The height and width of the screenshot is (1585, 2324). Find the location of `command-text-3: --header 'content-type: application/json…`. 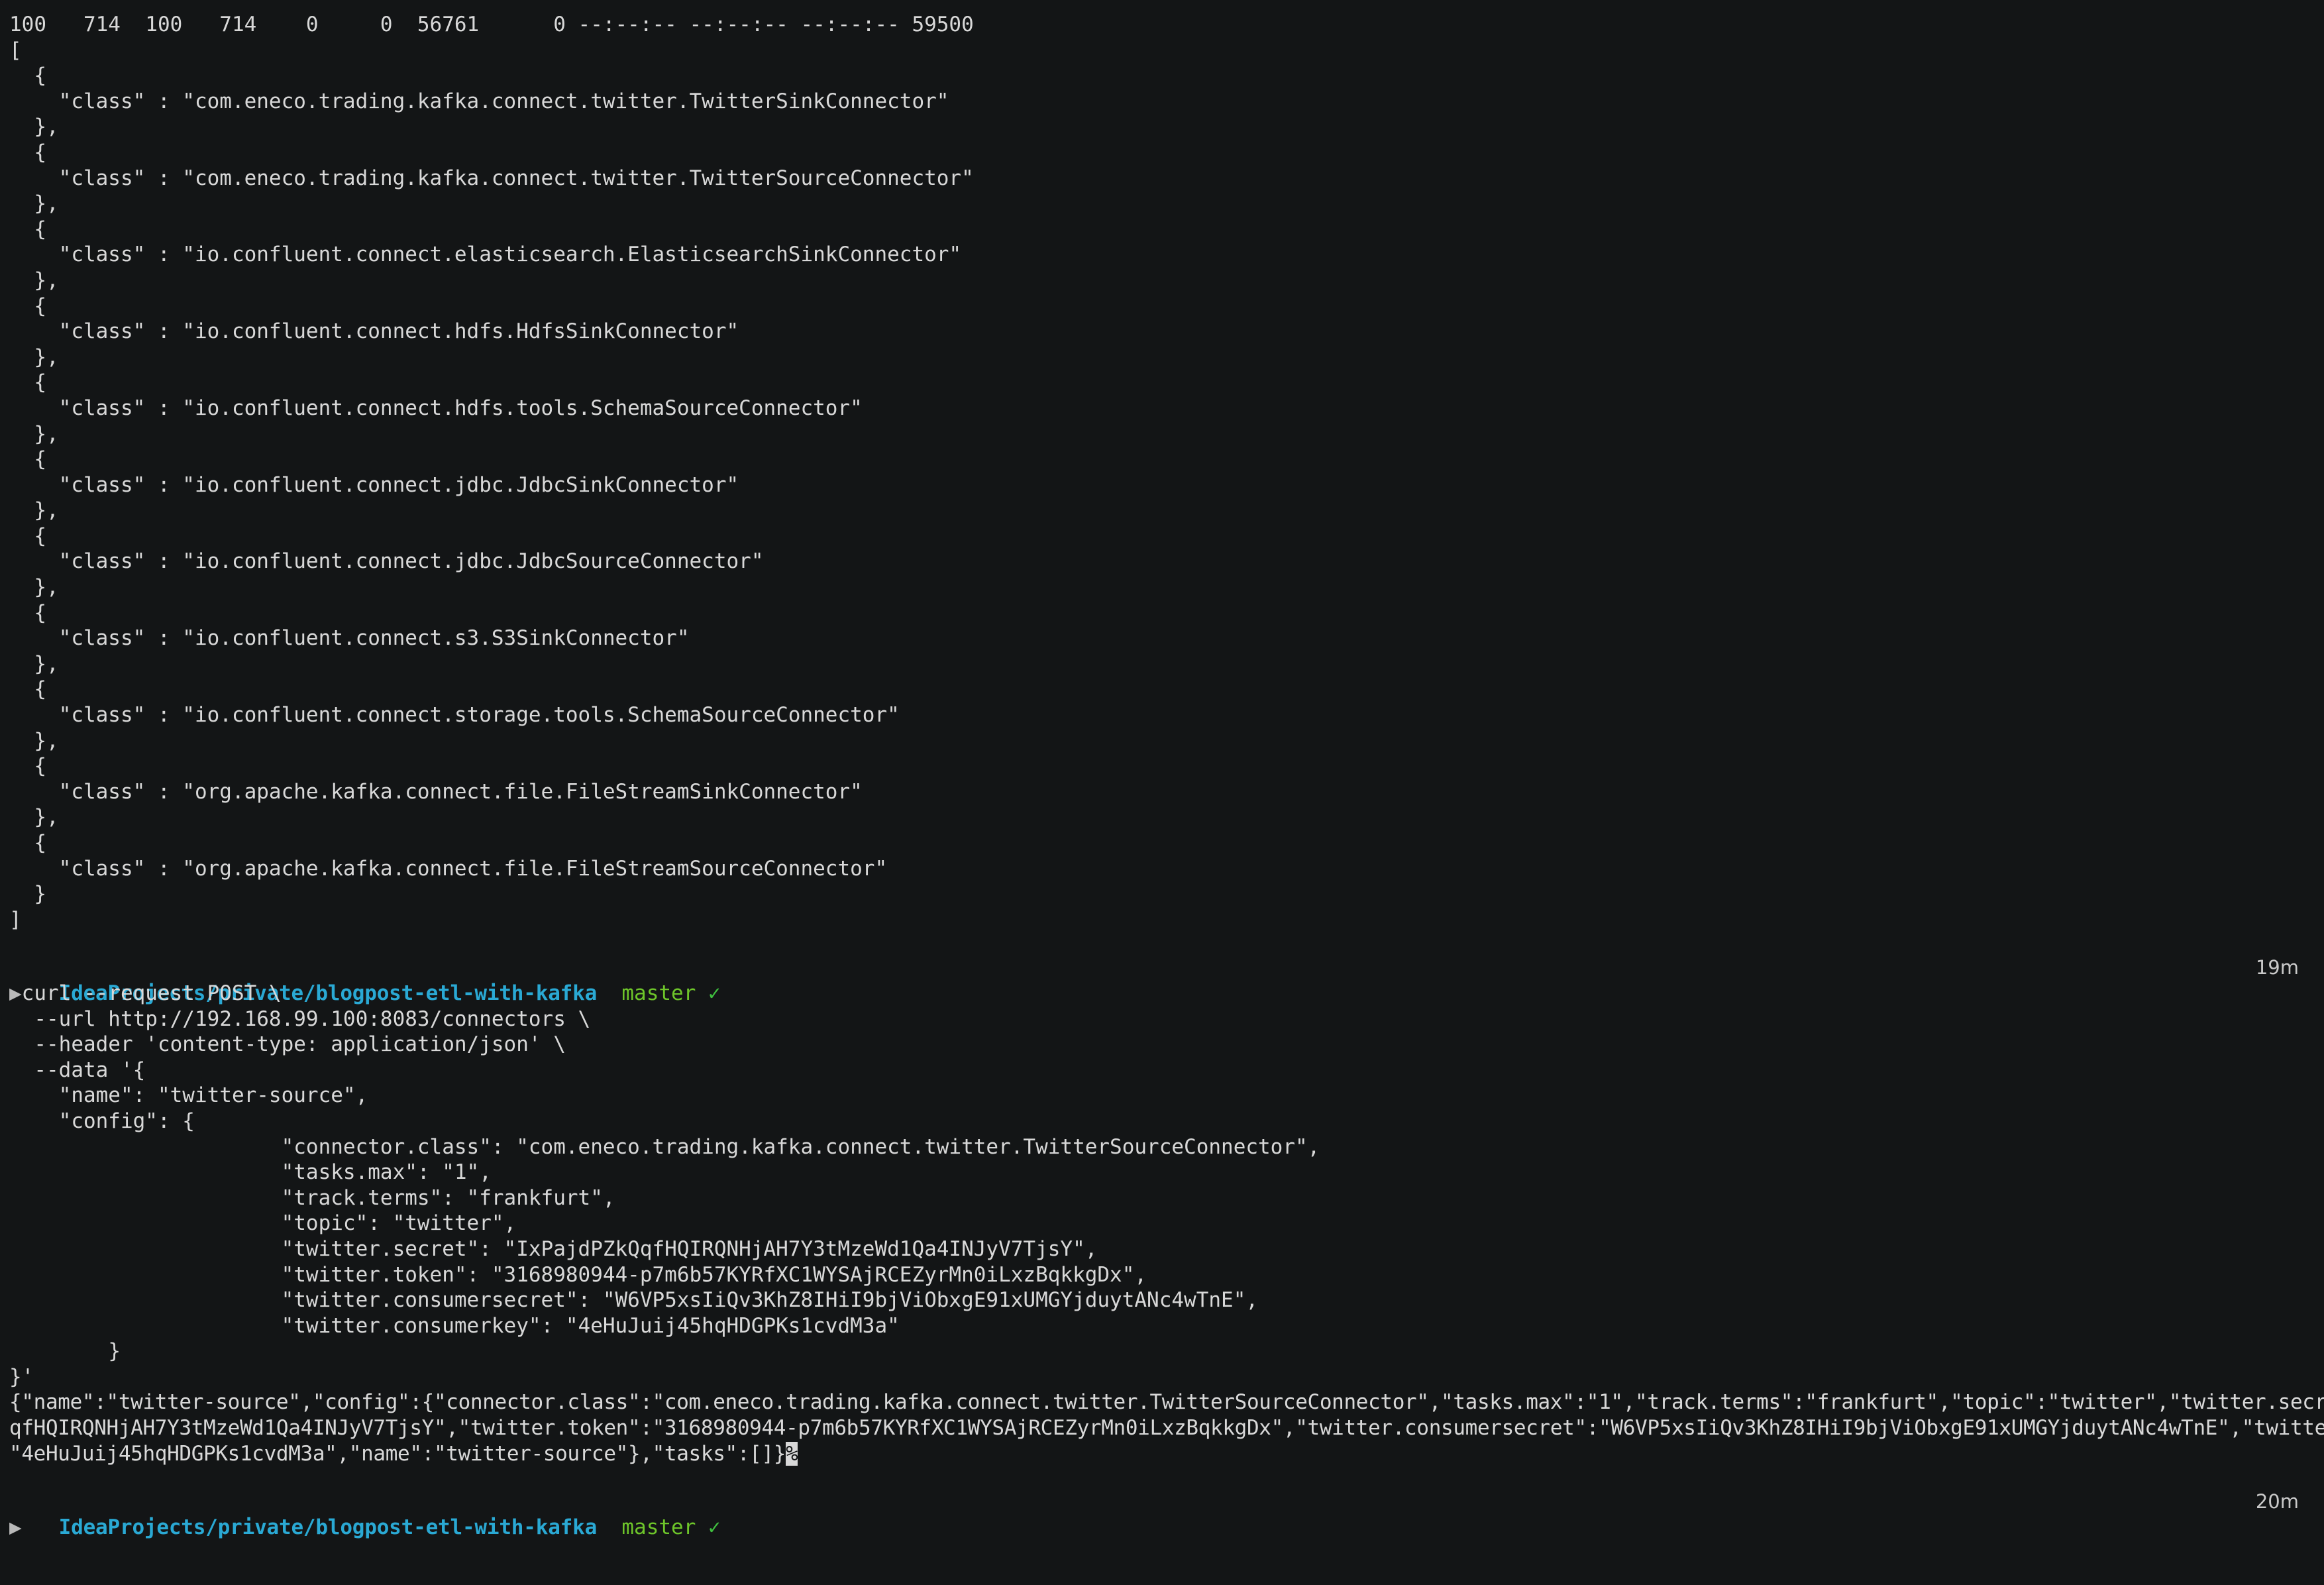

command-text-3: --header 'content-type: application/json… is located at coordinates (300, 1044).